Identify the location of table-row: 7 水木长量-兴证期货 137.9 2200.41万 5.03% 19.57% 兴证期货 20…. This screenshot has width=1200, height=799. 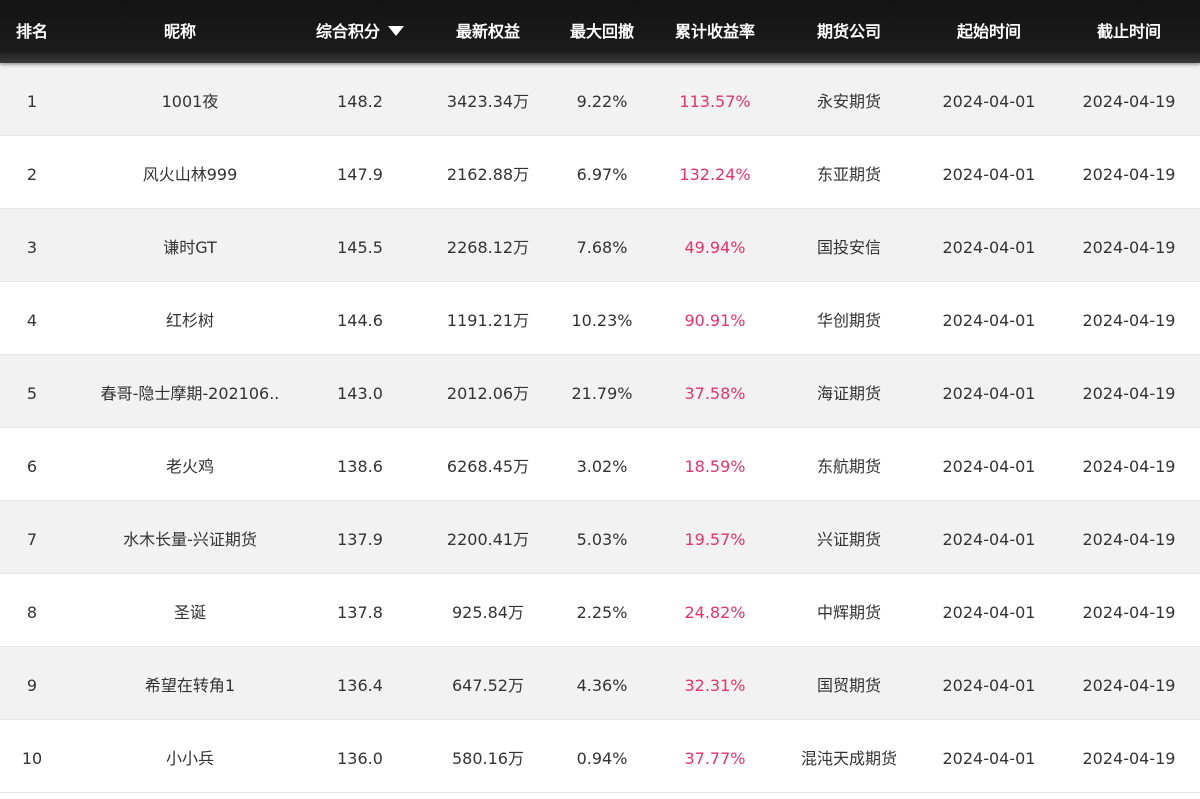
(600, 537).